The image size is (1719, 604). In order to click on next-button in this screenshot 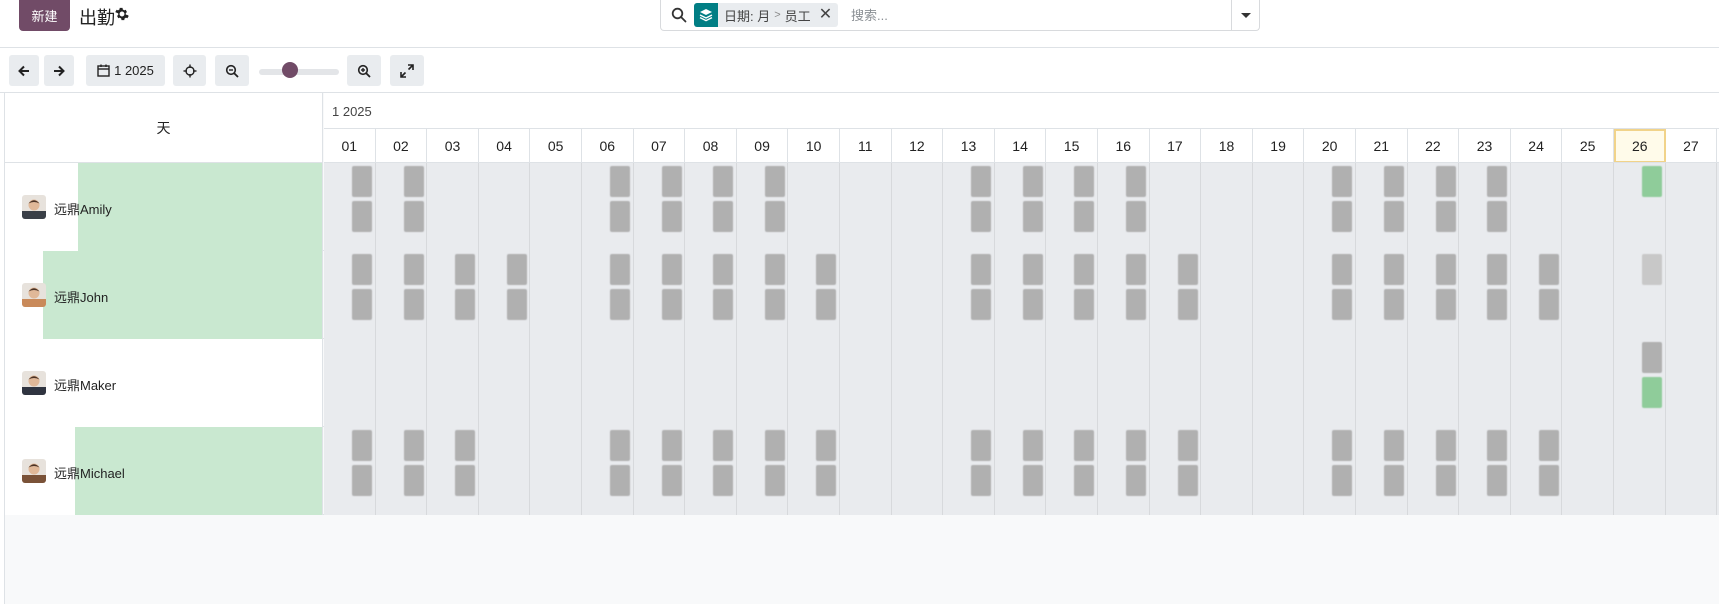, I will do `click(59, 70)`.